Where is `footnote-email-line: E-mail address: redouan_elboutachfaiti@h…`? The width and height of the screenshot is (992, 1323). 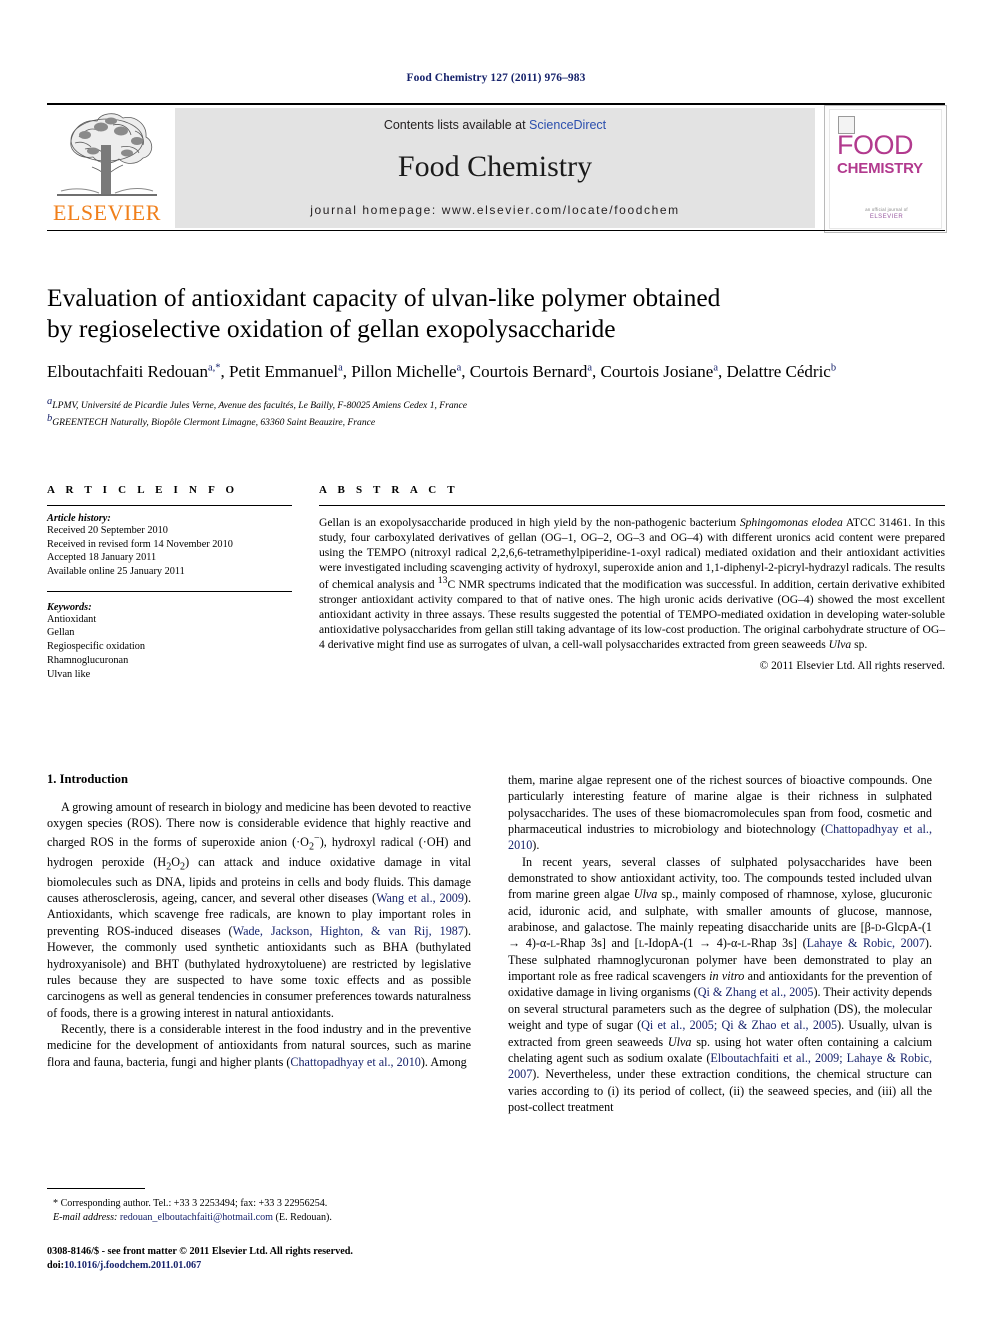
footnote-email-line: E-mail address: redouan_elboutachfaiti@h… is located at coordinates (259, 1218).